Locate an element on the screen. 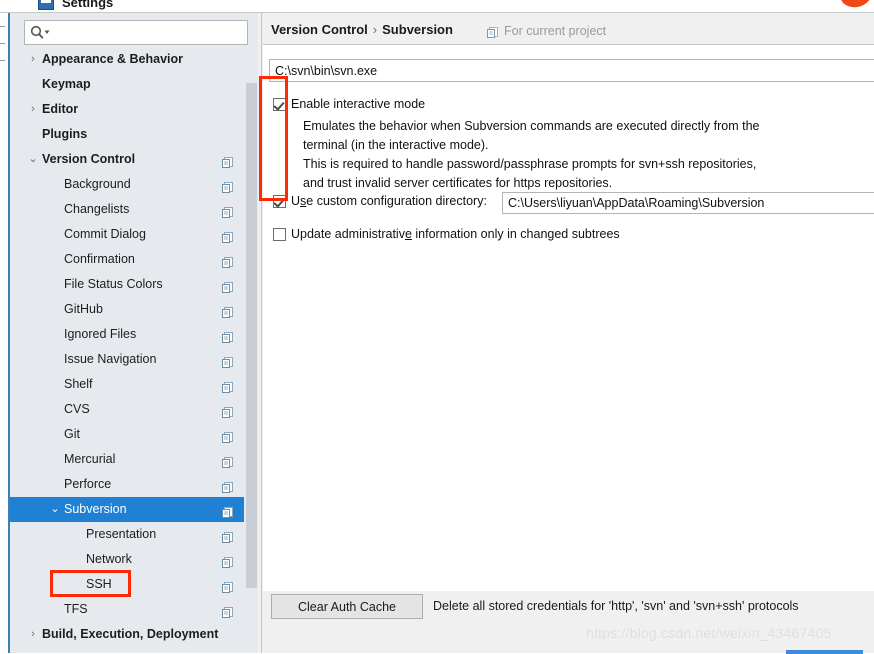 This screenshot has width=874, height=654. breadcrumb-current: Subversion is located at coordinates (417, 29).